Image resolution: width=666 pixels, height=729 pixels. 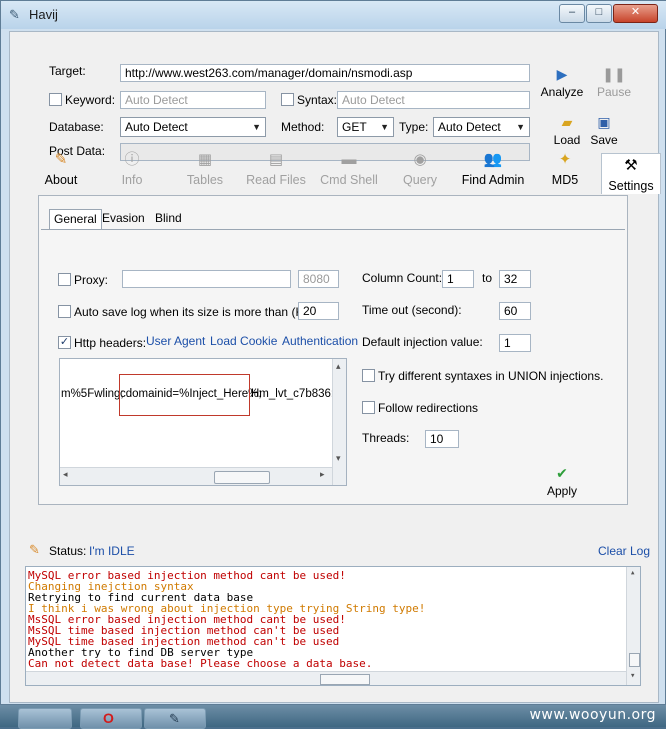 What do you see at coordinates (442, 439) in the screenshot?
I see `threads-input: 10` at bounding box center [442, 439].